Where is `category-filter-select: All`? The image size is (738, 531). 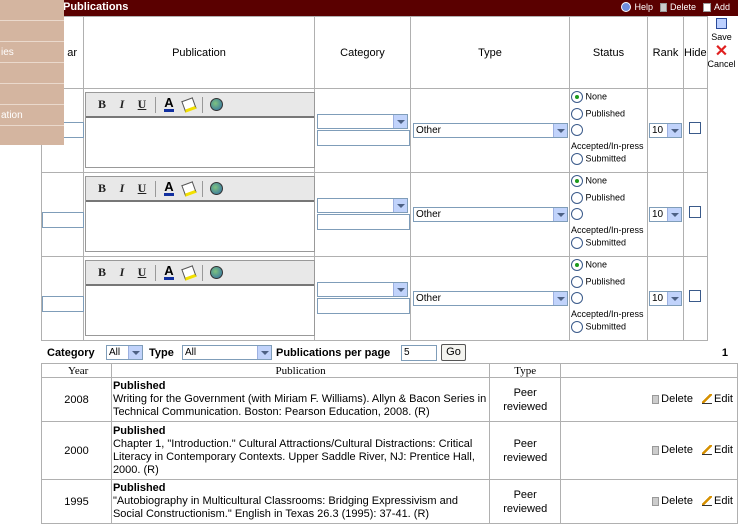 category-filter-select: All is located at coordinates (124, 352).